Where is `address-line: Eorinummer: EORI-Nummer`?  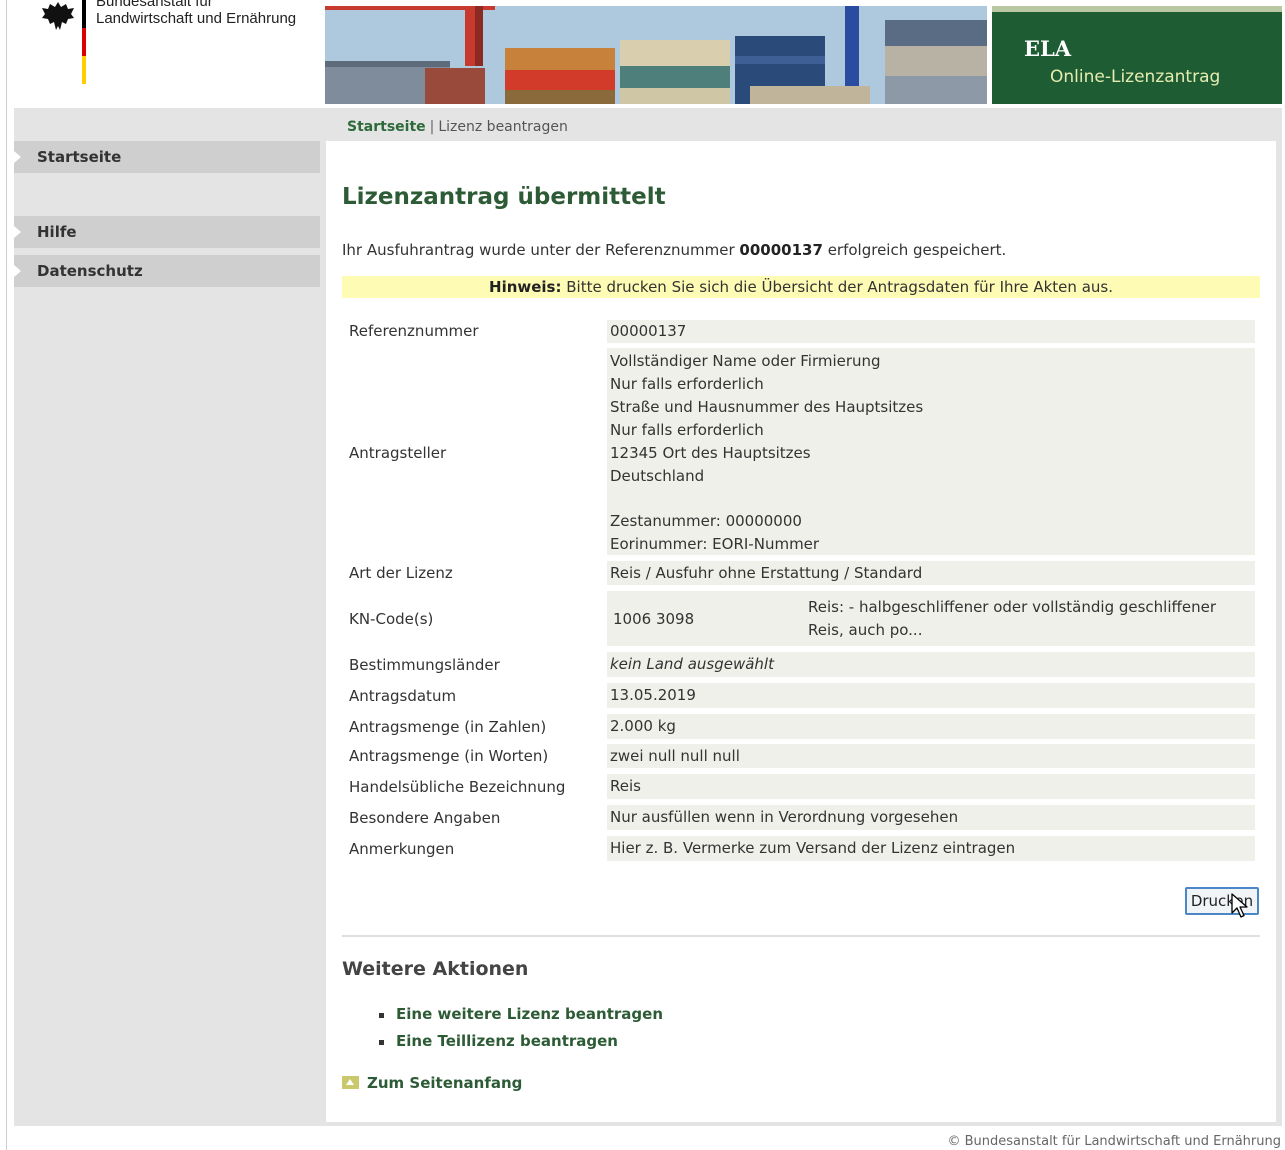 address-line: Eorinummer: EORI-Nummer is located at coordinates (715, 544).